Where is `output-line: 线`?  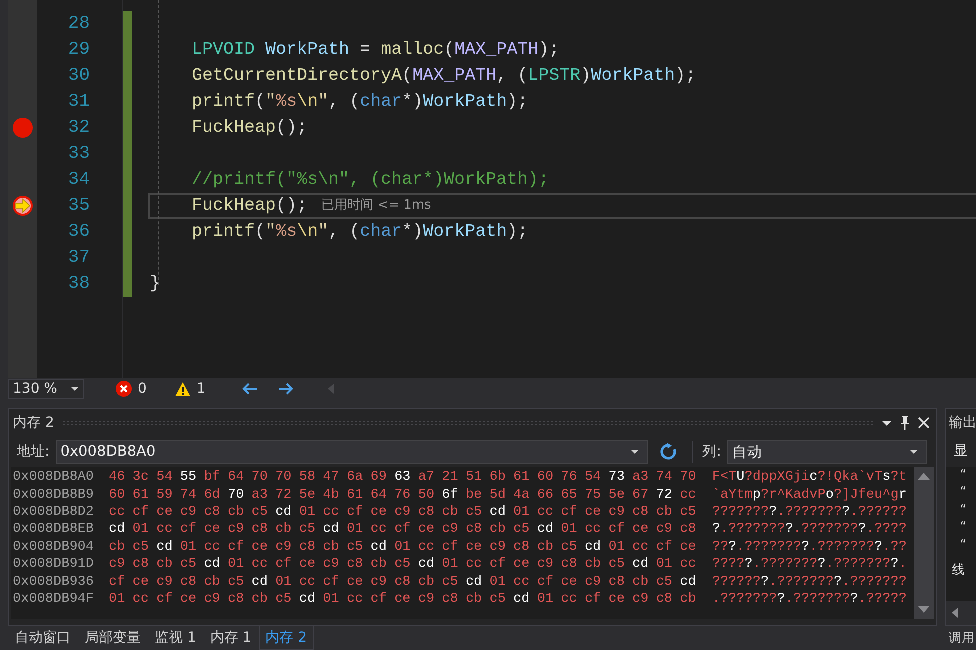
output-line: 线 is located at coordinates (959, 571).